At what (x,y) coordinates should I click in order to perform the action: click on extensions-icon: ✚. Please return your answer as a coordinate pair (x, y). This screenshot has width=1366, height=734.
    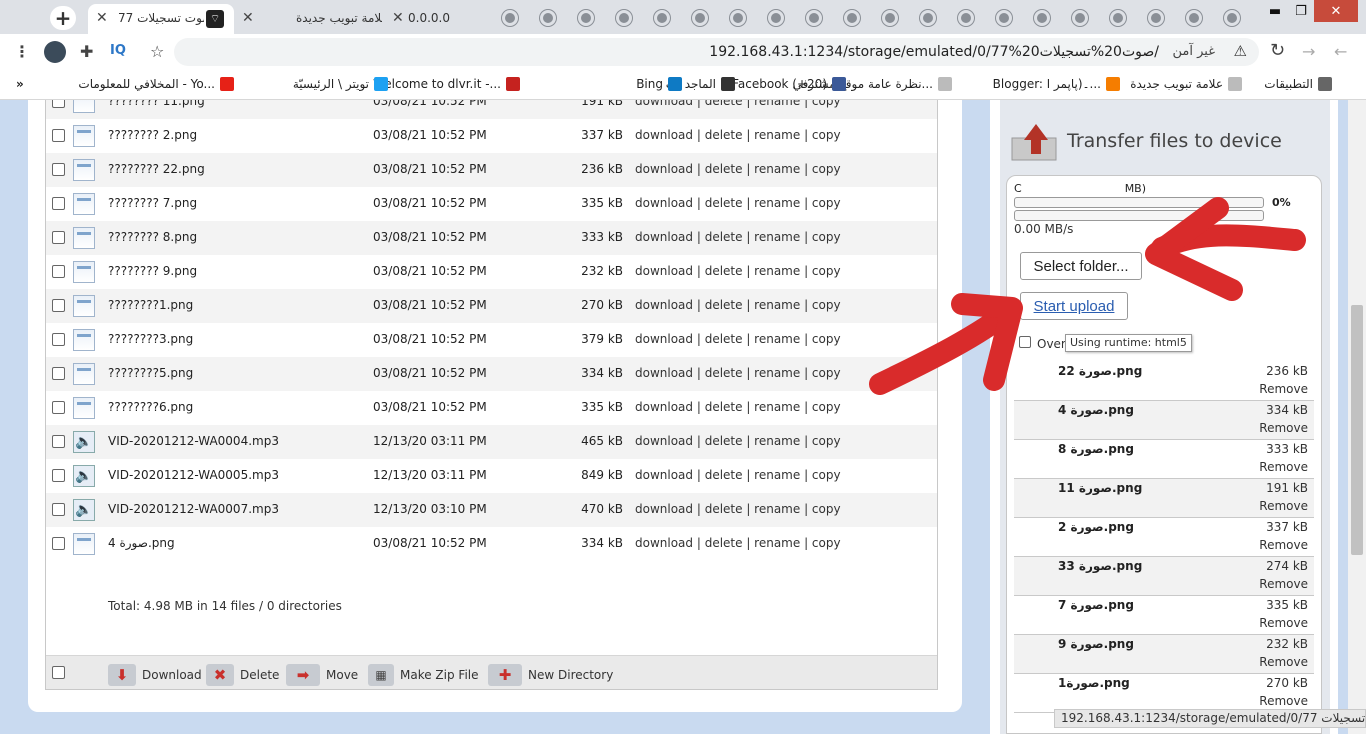
    Looking at the image, I should click on (86, 51).